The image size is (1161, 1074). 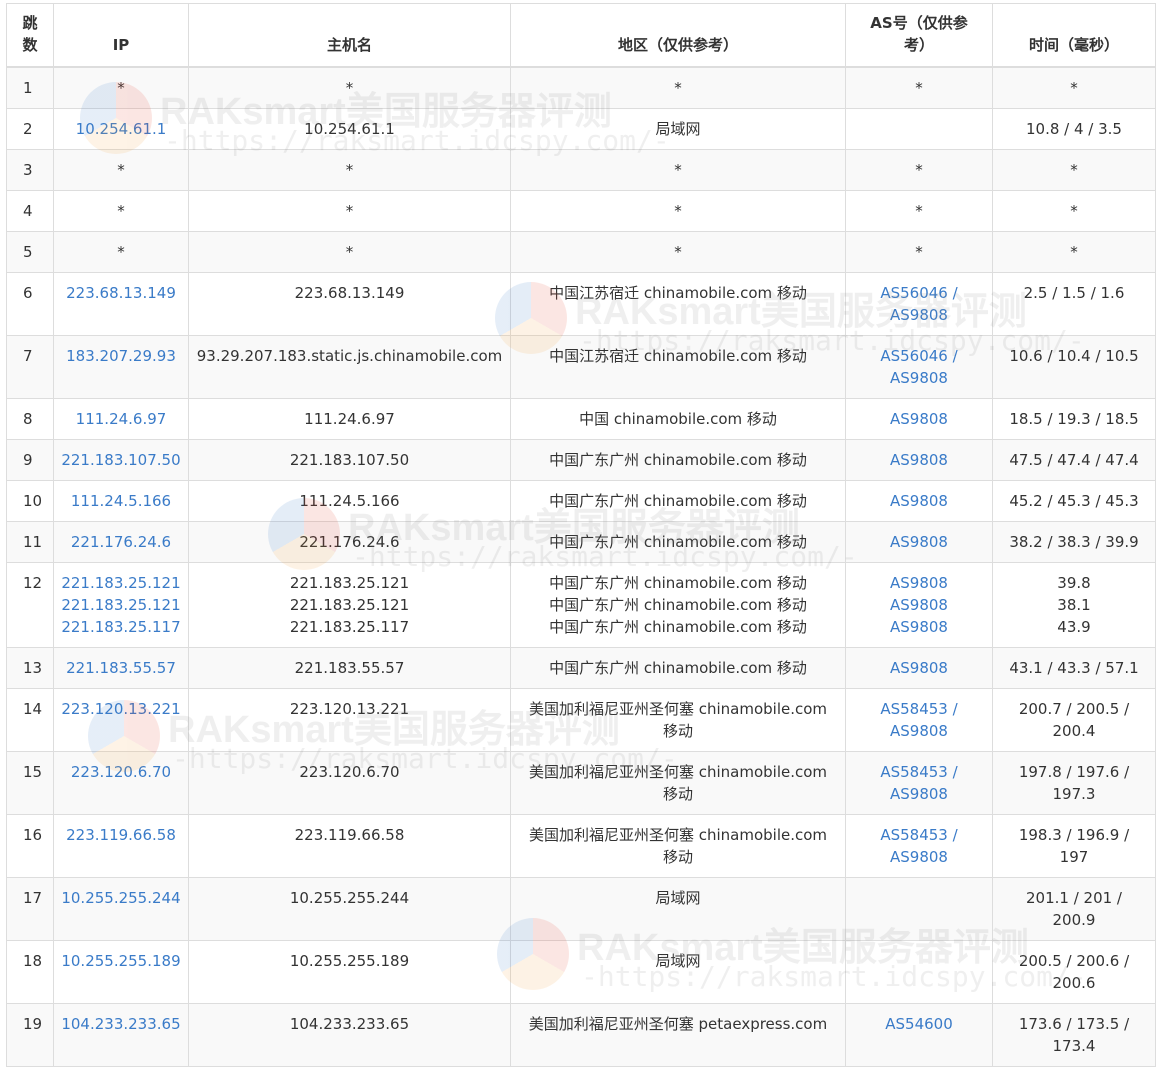 What do you see at coordinates (349, 252) in the screenshot?
I see `hostname: *` at bounding box center [349, 252].